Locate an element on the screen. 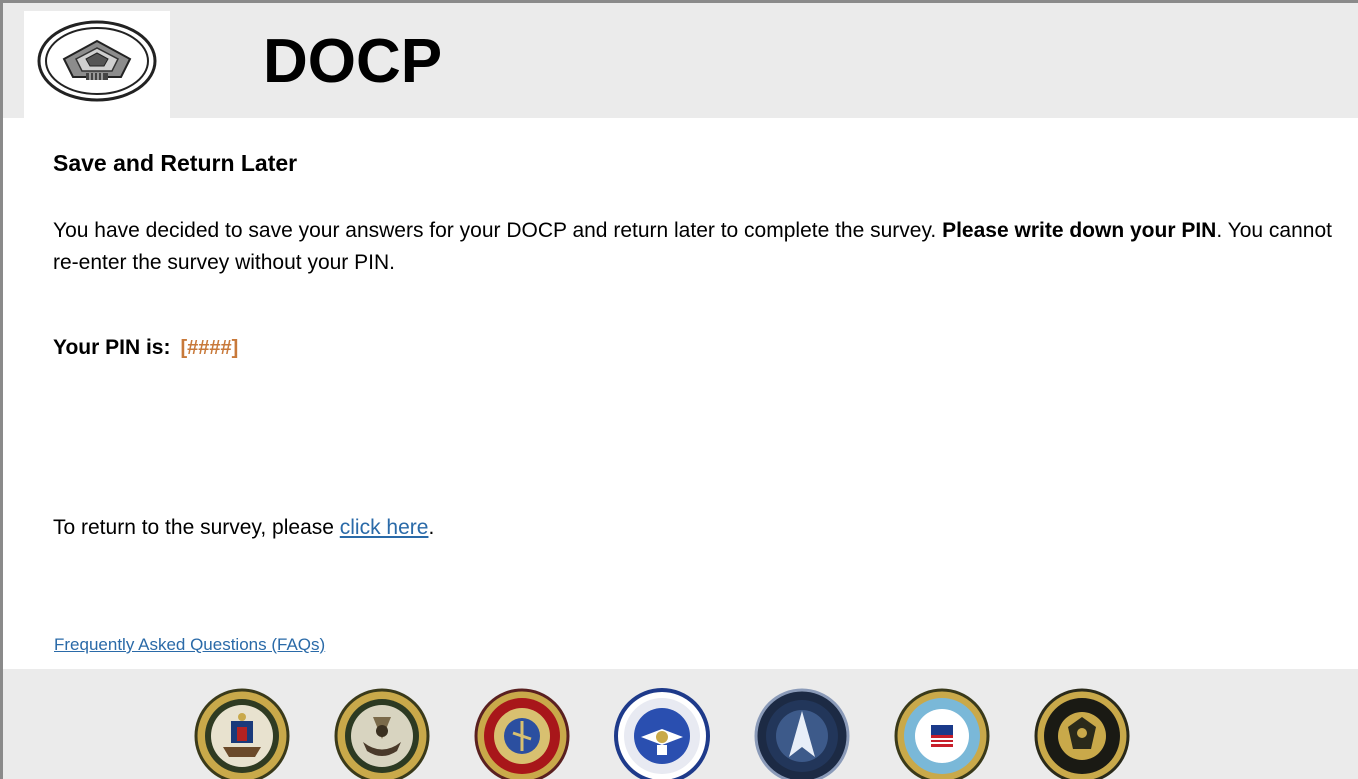 Image resolution: width=1358 pixels, height=779 pixels. pin-label: Your PIN is: is located at coordinates (112, 347).